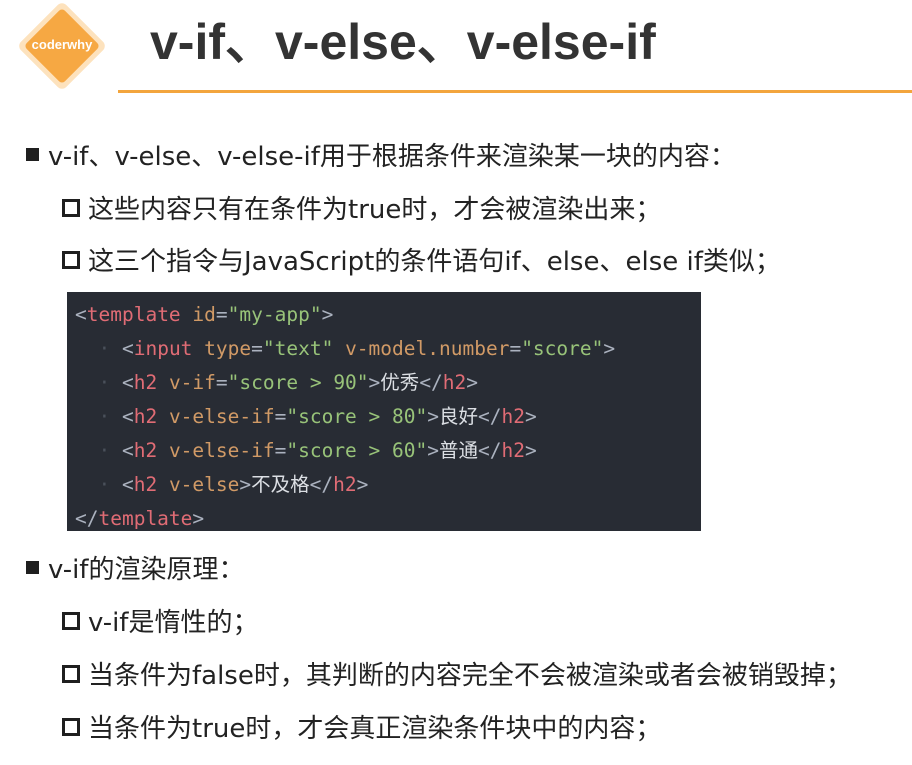  What do you see at coordinates (388, 519) in the screenshot?
I see `code-line: </template>` at bounding box center [388, 519].